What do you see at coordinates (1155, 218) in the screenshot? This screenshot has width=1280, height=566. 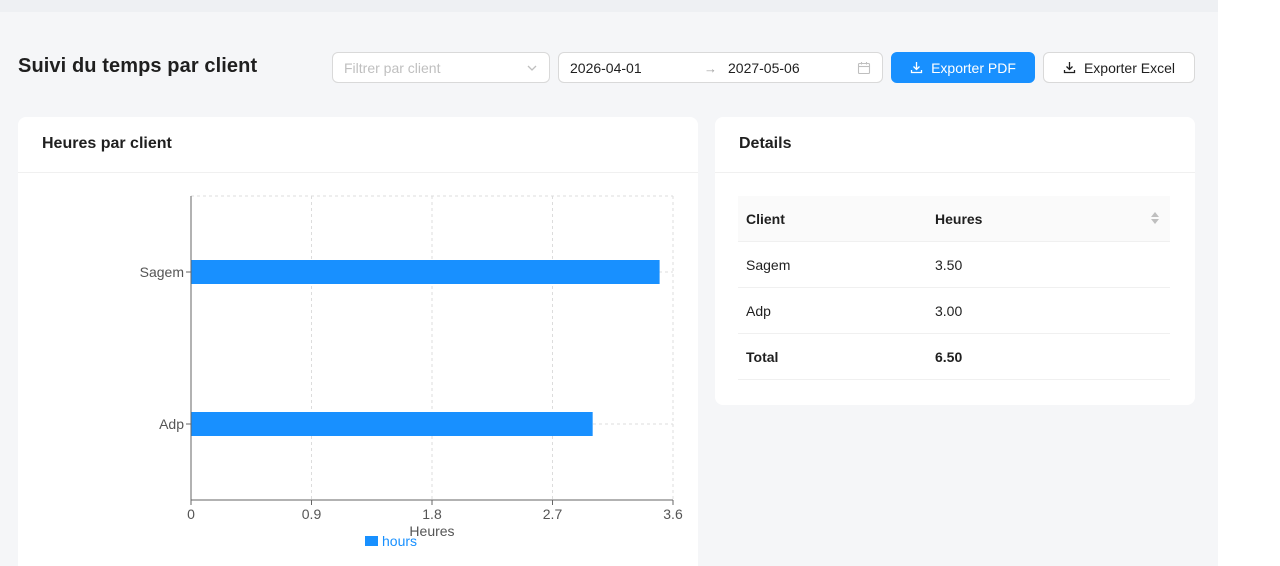 I see `sort-icon` at bounding box center [1155, 218].